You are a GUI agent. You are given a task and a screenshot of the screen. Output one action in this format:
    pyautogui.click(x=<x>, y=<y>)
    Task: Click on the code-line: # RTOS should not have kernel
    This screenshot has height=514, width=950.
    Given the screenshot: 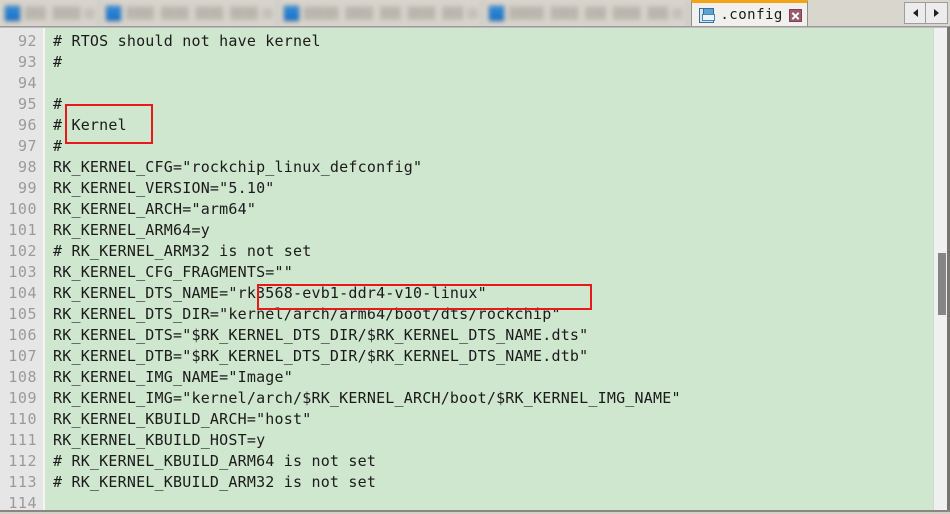 What is the action you would take?
    pyautogui.click(x=501, y=41)
    